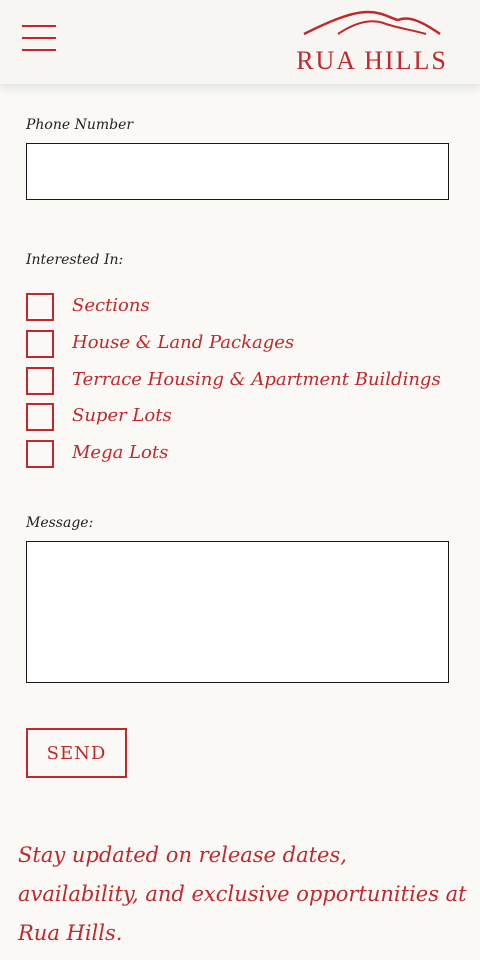 The image size is (480, 960). Describe the element at coordinates (40, 454) in the screenshot. I see `mega-lots-checkbox` at that location.